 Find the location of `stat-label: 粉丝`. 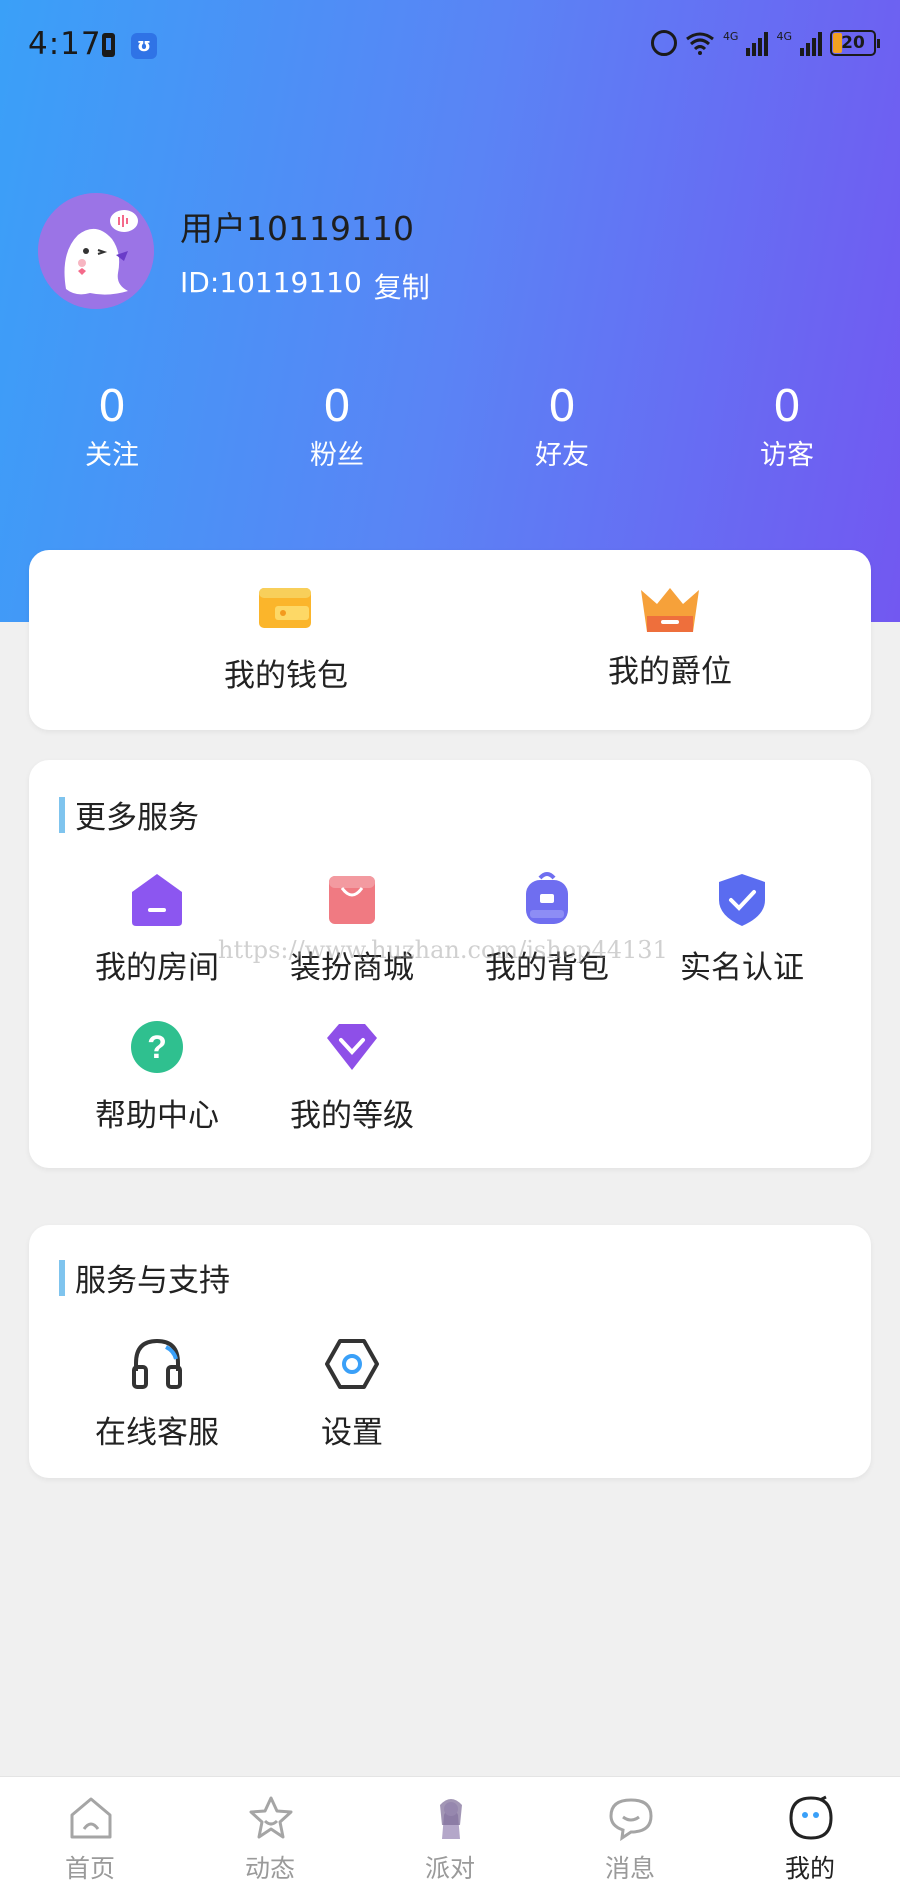

stat-label: 粉丝 is located at coordinates (337, 455).